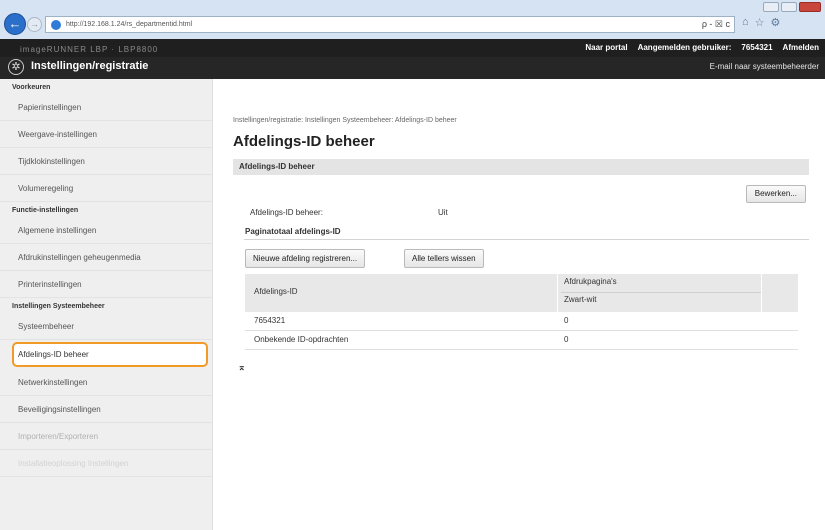  I want to click on table-row: 7654321 0, so click(521, 321).